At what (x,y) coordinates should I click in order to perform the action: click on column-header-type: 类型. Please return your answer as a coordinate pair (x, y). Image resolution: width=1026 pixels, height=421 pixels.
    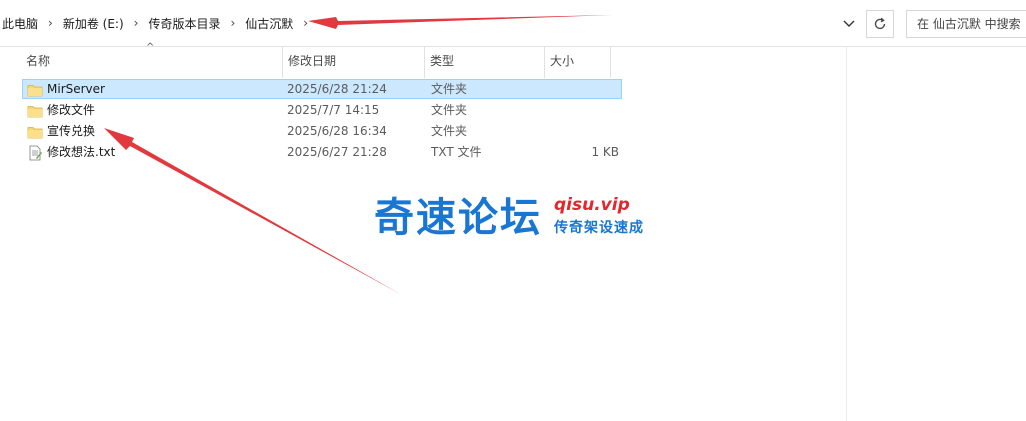
    Looking at the image, I should click on (484, 62).